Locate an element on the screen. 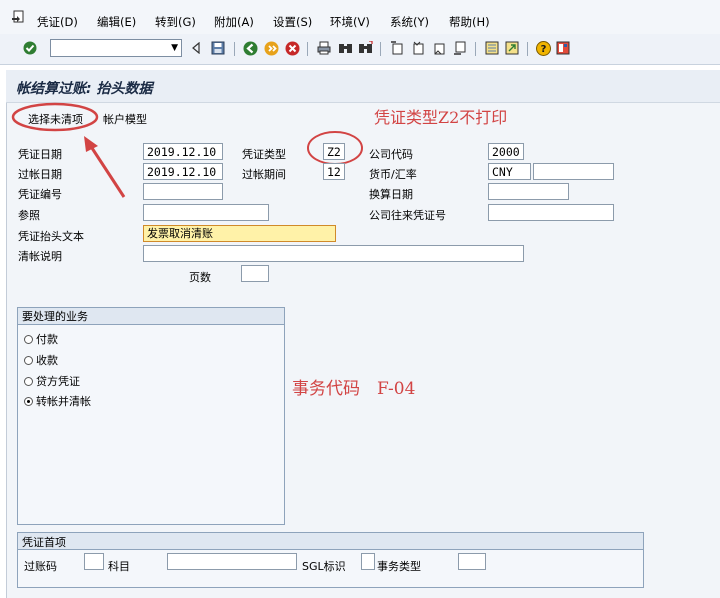 The image size is (720, 598). doc-date-field: 2019.12.10 is located at coordinates (183, 151).